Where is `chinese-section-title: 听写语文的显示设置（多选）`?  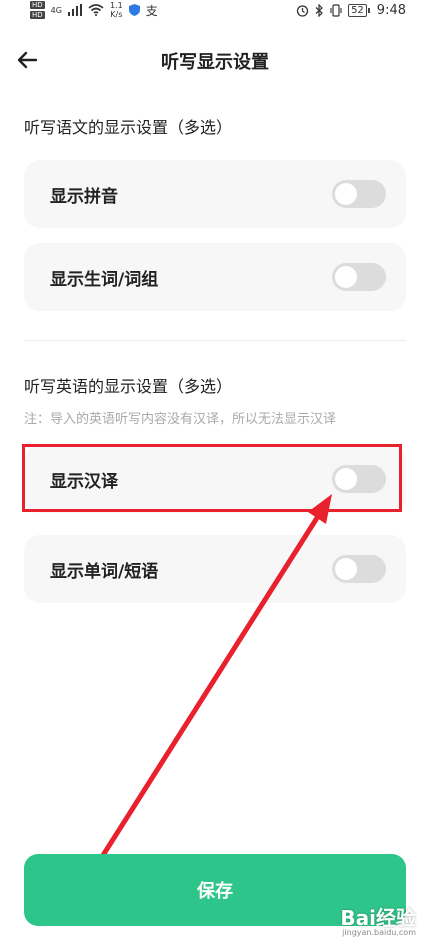
chinese-section-title: 听写语文的显示设置（多选） is located at coordinates (128, 127).